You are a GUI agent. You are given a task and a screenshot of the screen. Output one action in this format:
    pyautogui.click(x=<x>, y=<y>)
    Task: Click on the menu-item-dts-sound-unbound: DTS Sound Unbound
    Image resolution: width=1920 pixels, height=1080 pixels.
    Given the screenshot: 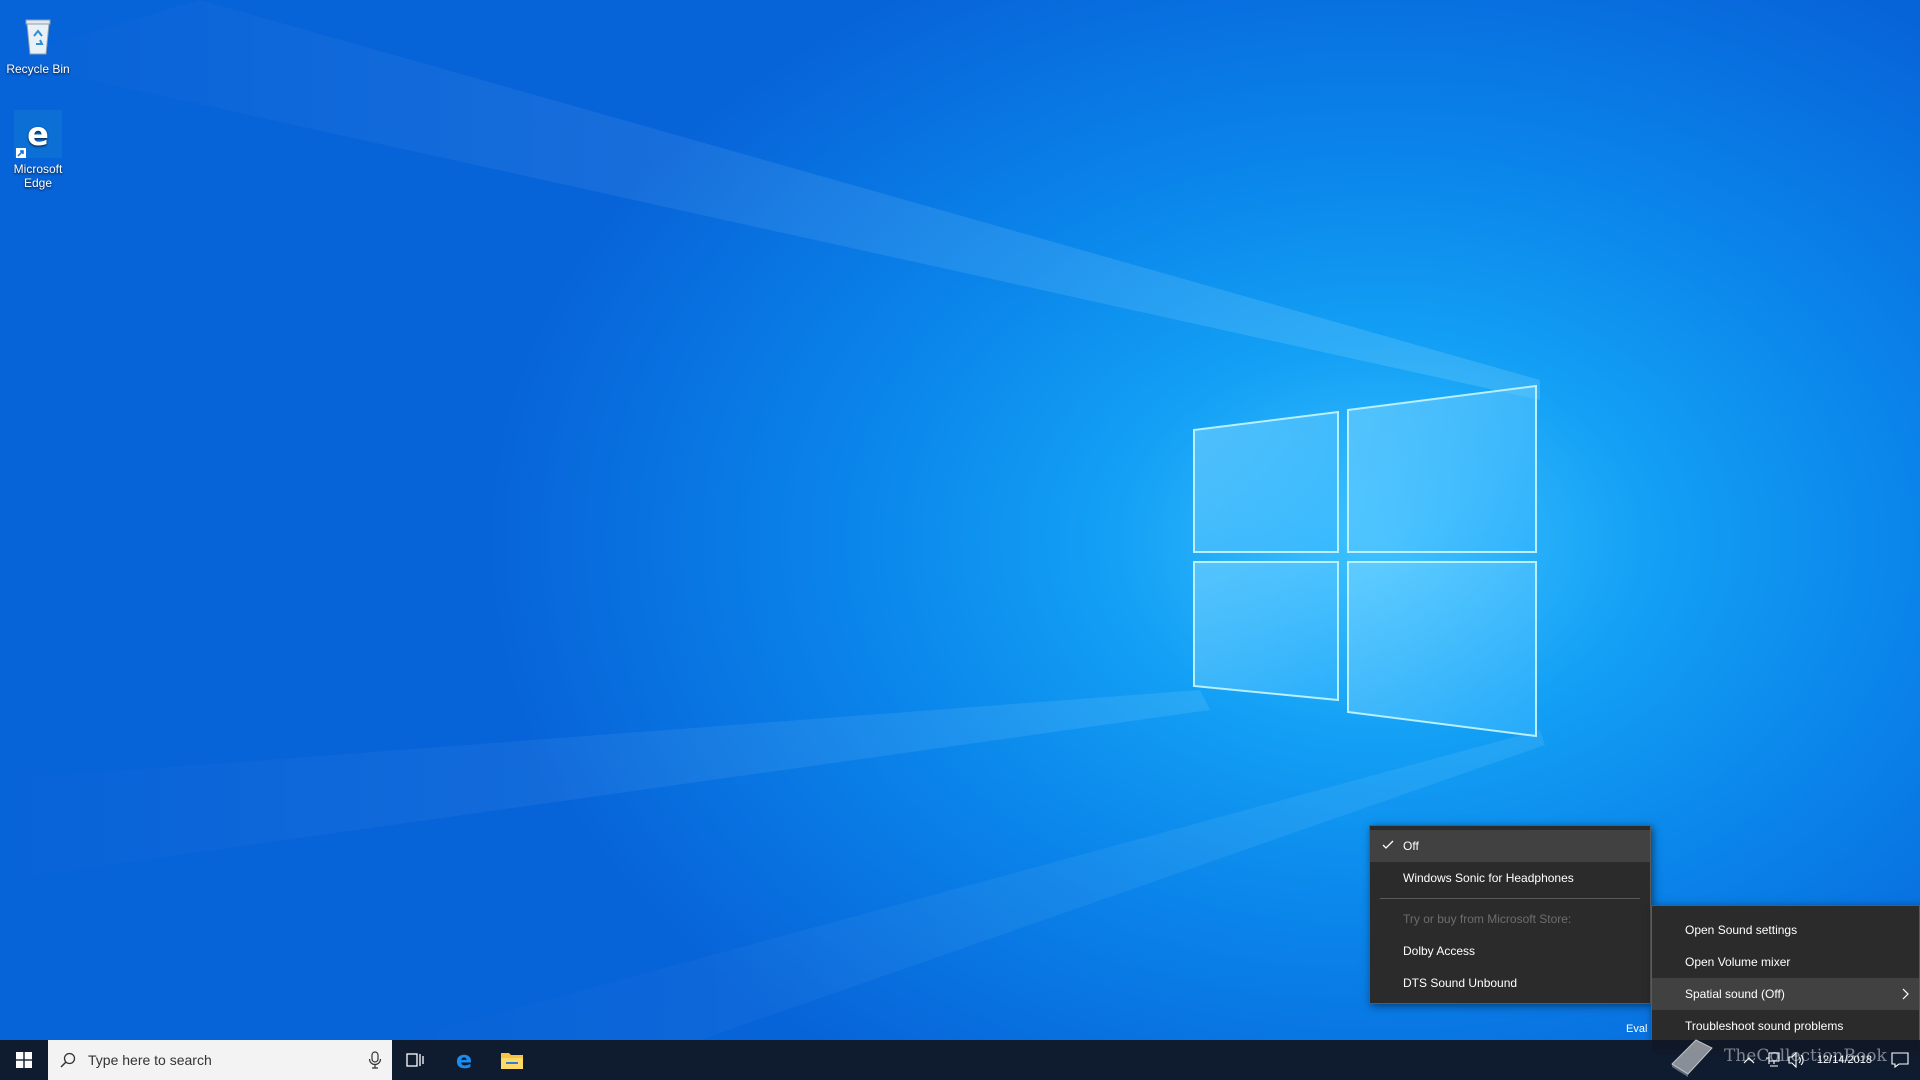 What is the action you would take?
    pyautogui.click(x=1510, y=983)
    